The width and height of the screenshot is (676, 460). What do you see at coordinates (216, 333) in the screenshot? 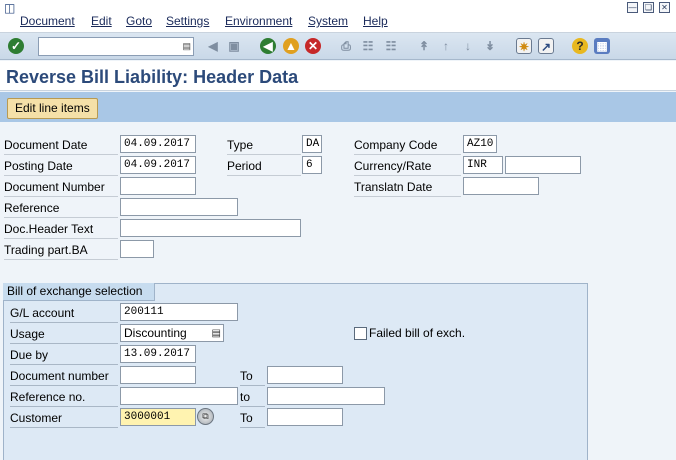
I see `dropdown-icon: ▤` at bounding box center [216, 333].